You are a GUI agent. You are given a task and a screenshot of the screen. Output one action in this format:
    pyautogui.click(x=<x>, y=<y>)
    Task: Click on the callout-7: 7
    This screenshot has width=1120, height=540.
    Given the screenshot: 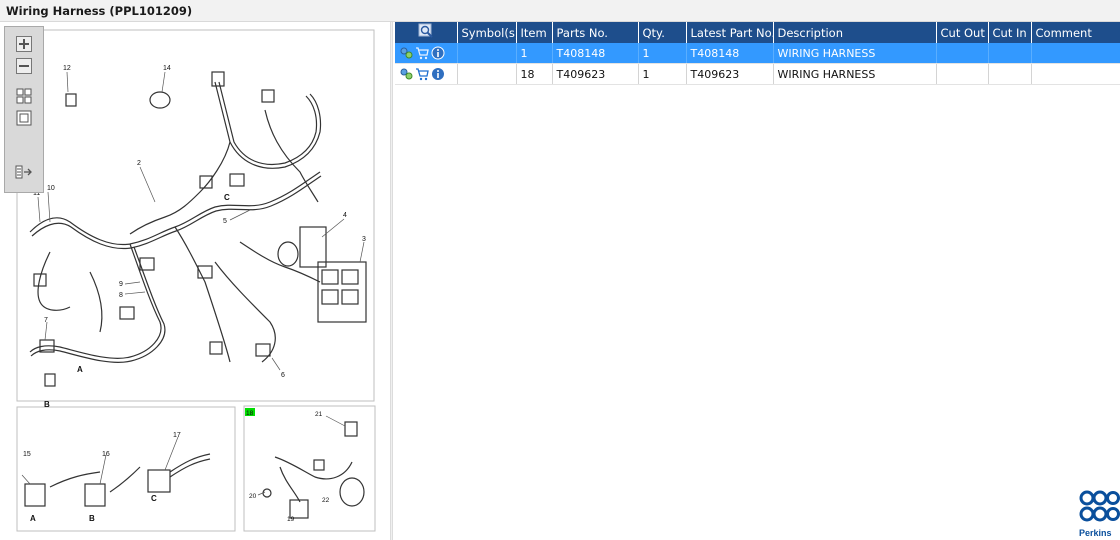 What is the action you would take?
    pyautogui.click(x=46, y=320)
    